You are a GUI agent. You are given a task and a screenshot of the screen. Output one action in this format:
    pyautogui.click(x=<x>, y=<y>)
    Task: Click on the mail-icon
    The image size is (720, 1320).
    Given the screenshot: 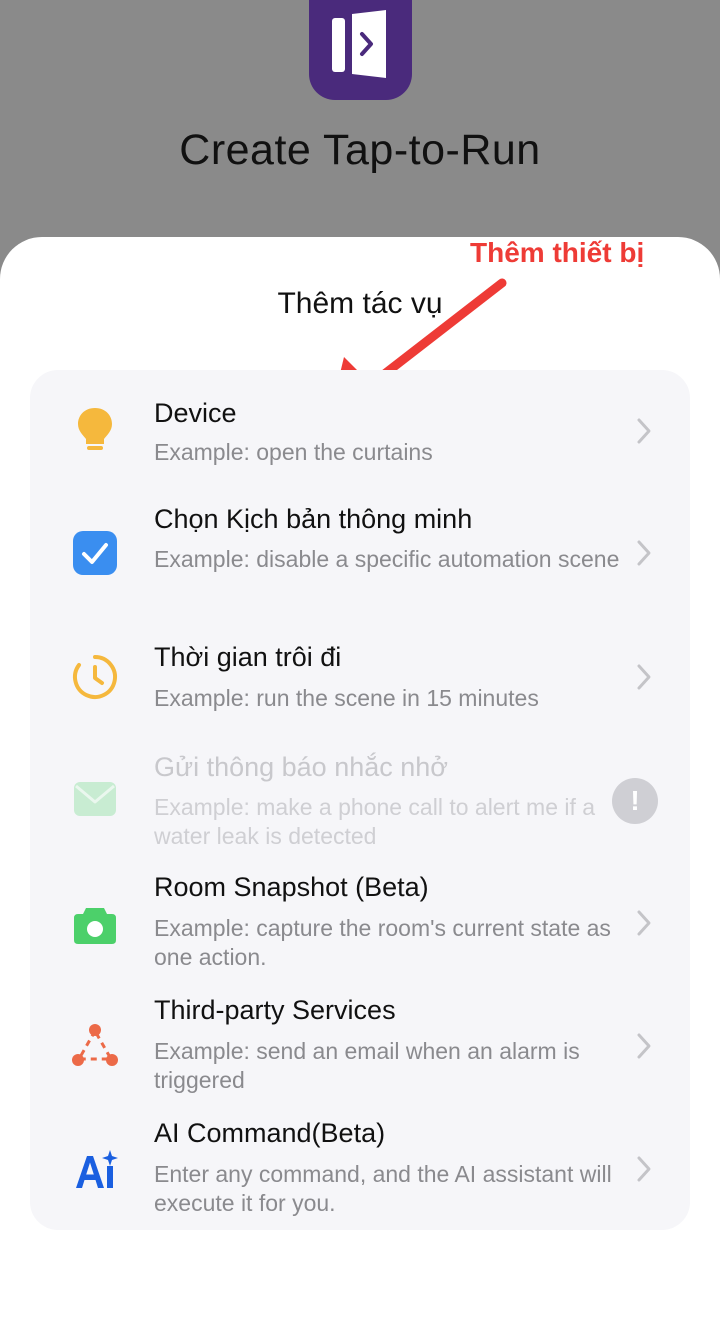 What is the action you would take?
    pyautogui.click(x=95, y=799)
    